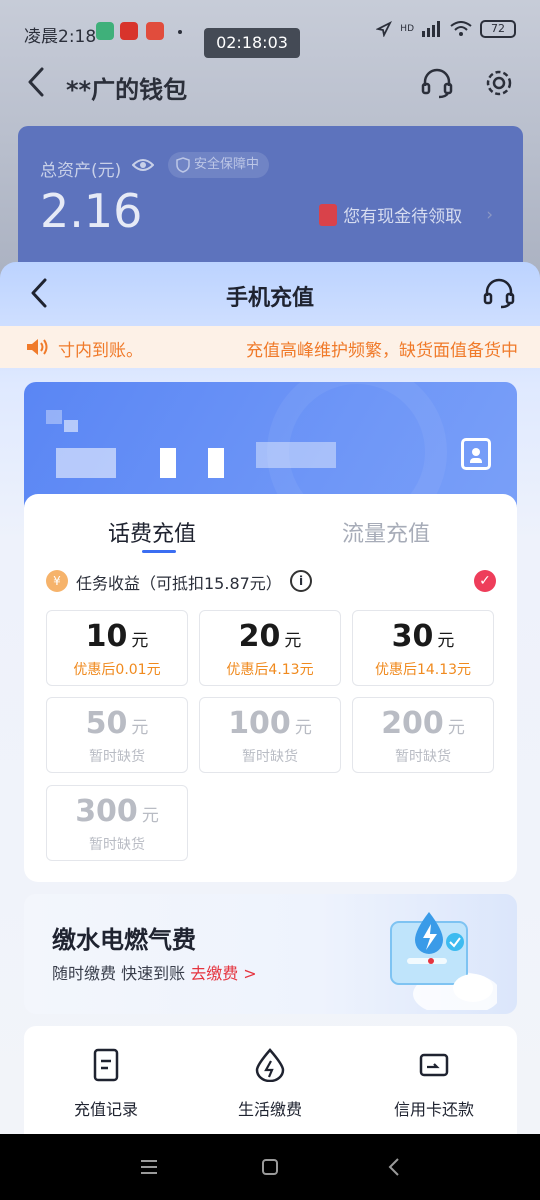 The image size is (540, 1200). I want to click on amount-tile-50: 50 元 暂时缺货, so click(117, 735).